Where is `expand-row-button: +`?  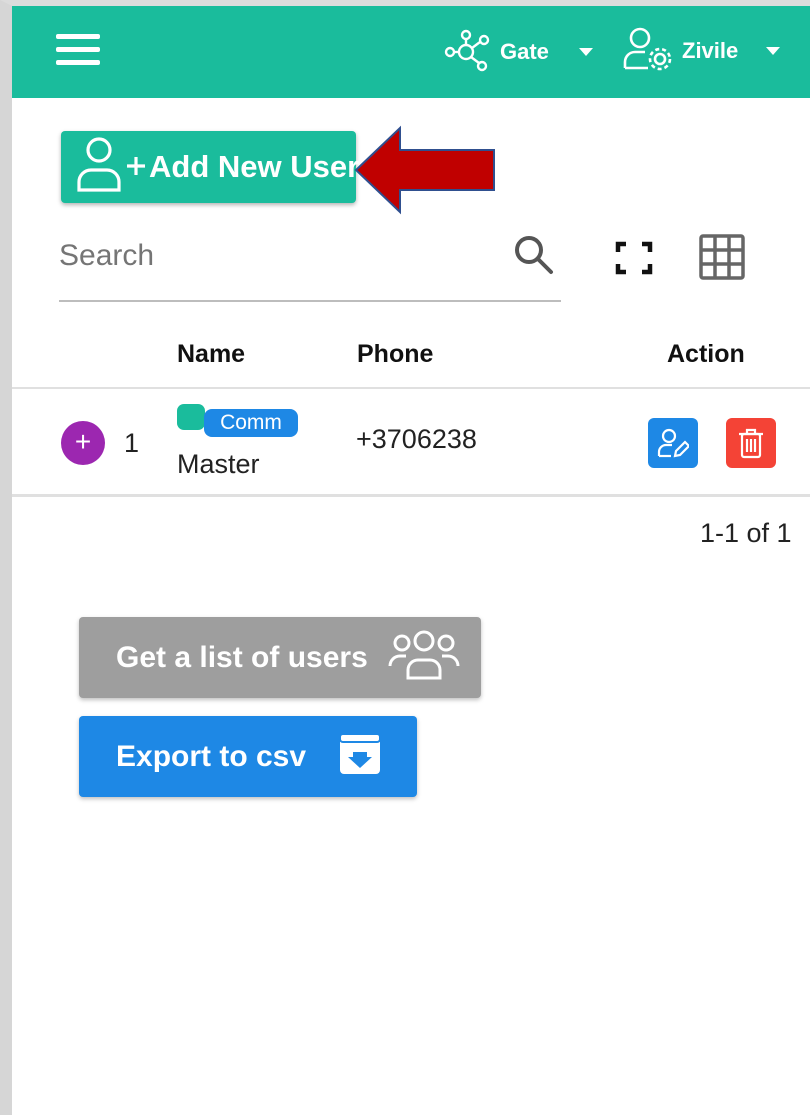
expand-row-button: + is located at coordinates (83, 443).